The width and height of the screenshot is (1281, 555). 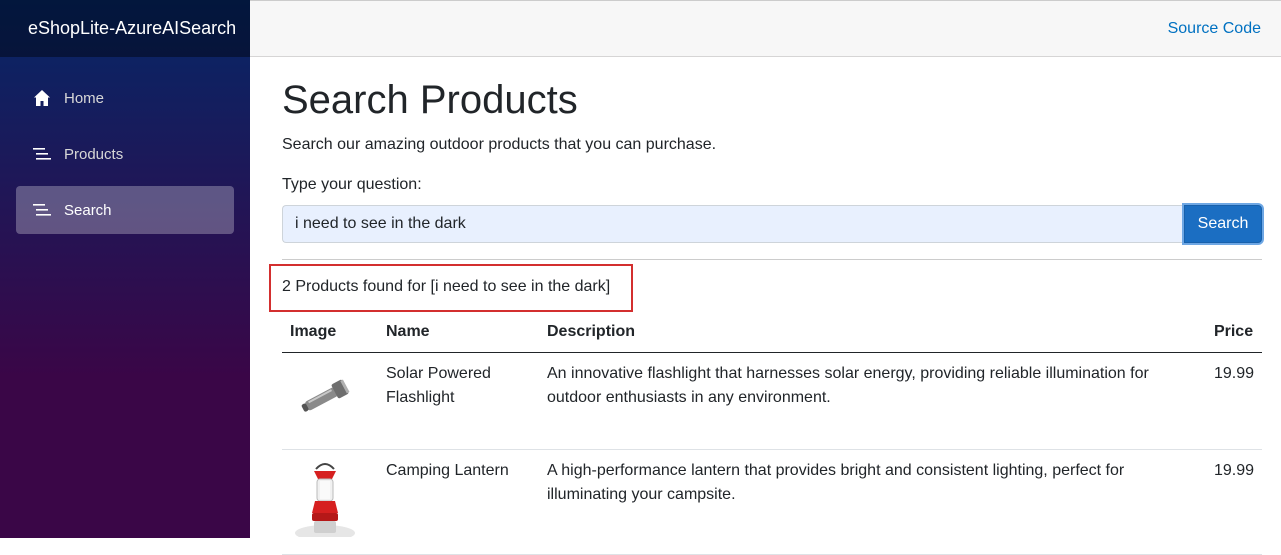 I want to click on nav-menu: Home Products Search, so click(x=125, y=145).